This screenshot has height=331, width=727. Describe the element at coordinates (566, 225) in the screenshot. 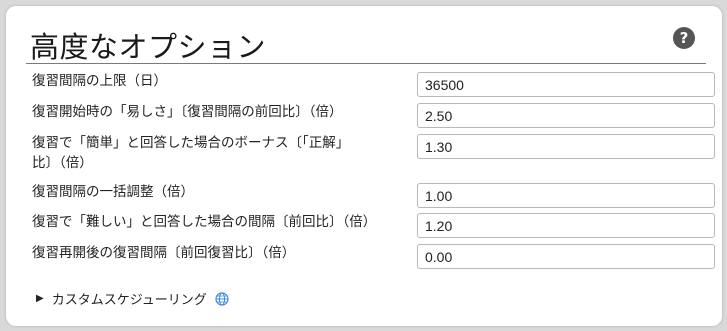

I see `hard-interval-input` at that location.